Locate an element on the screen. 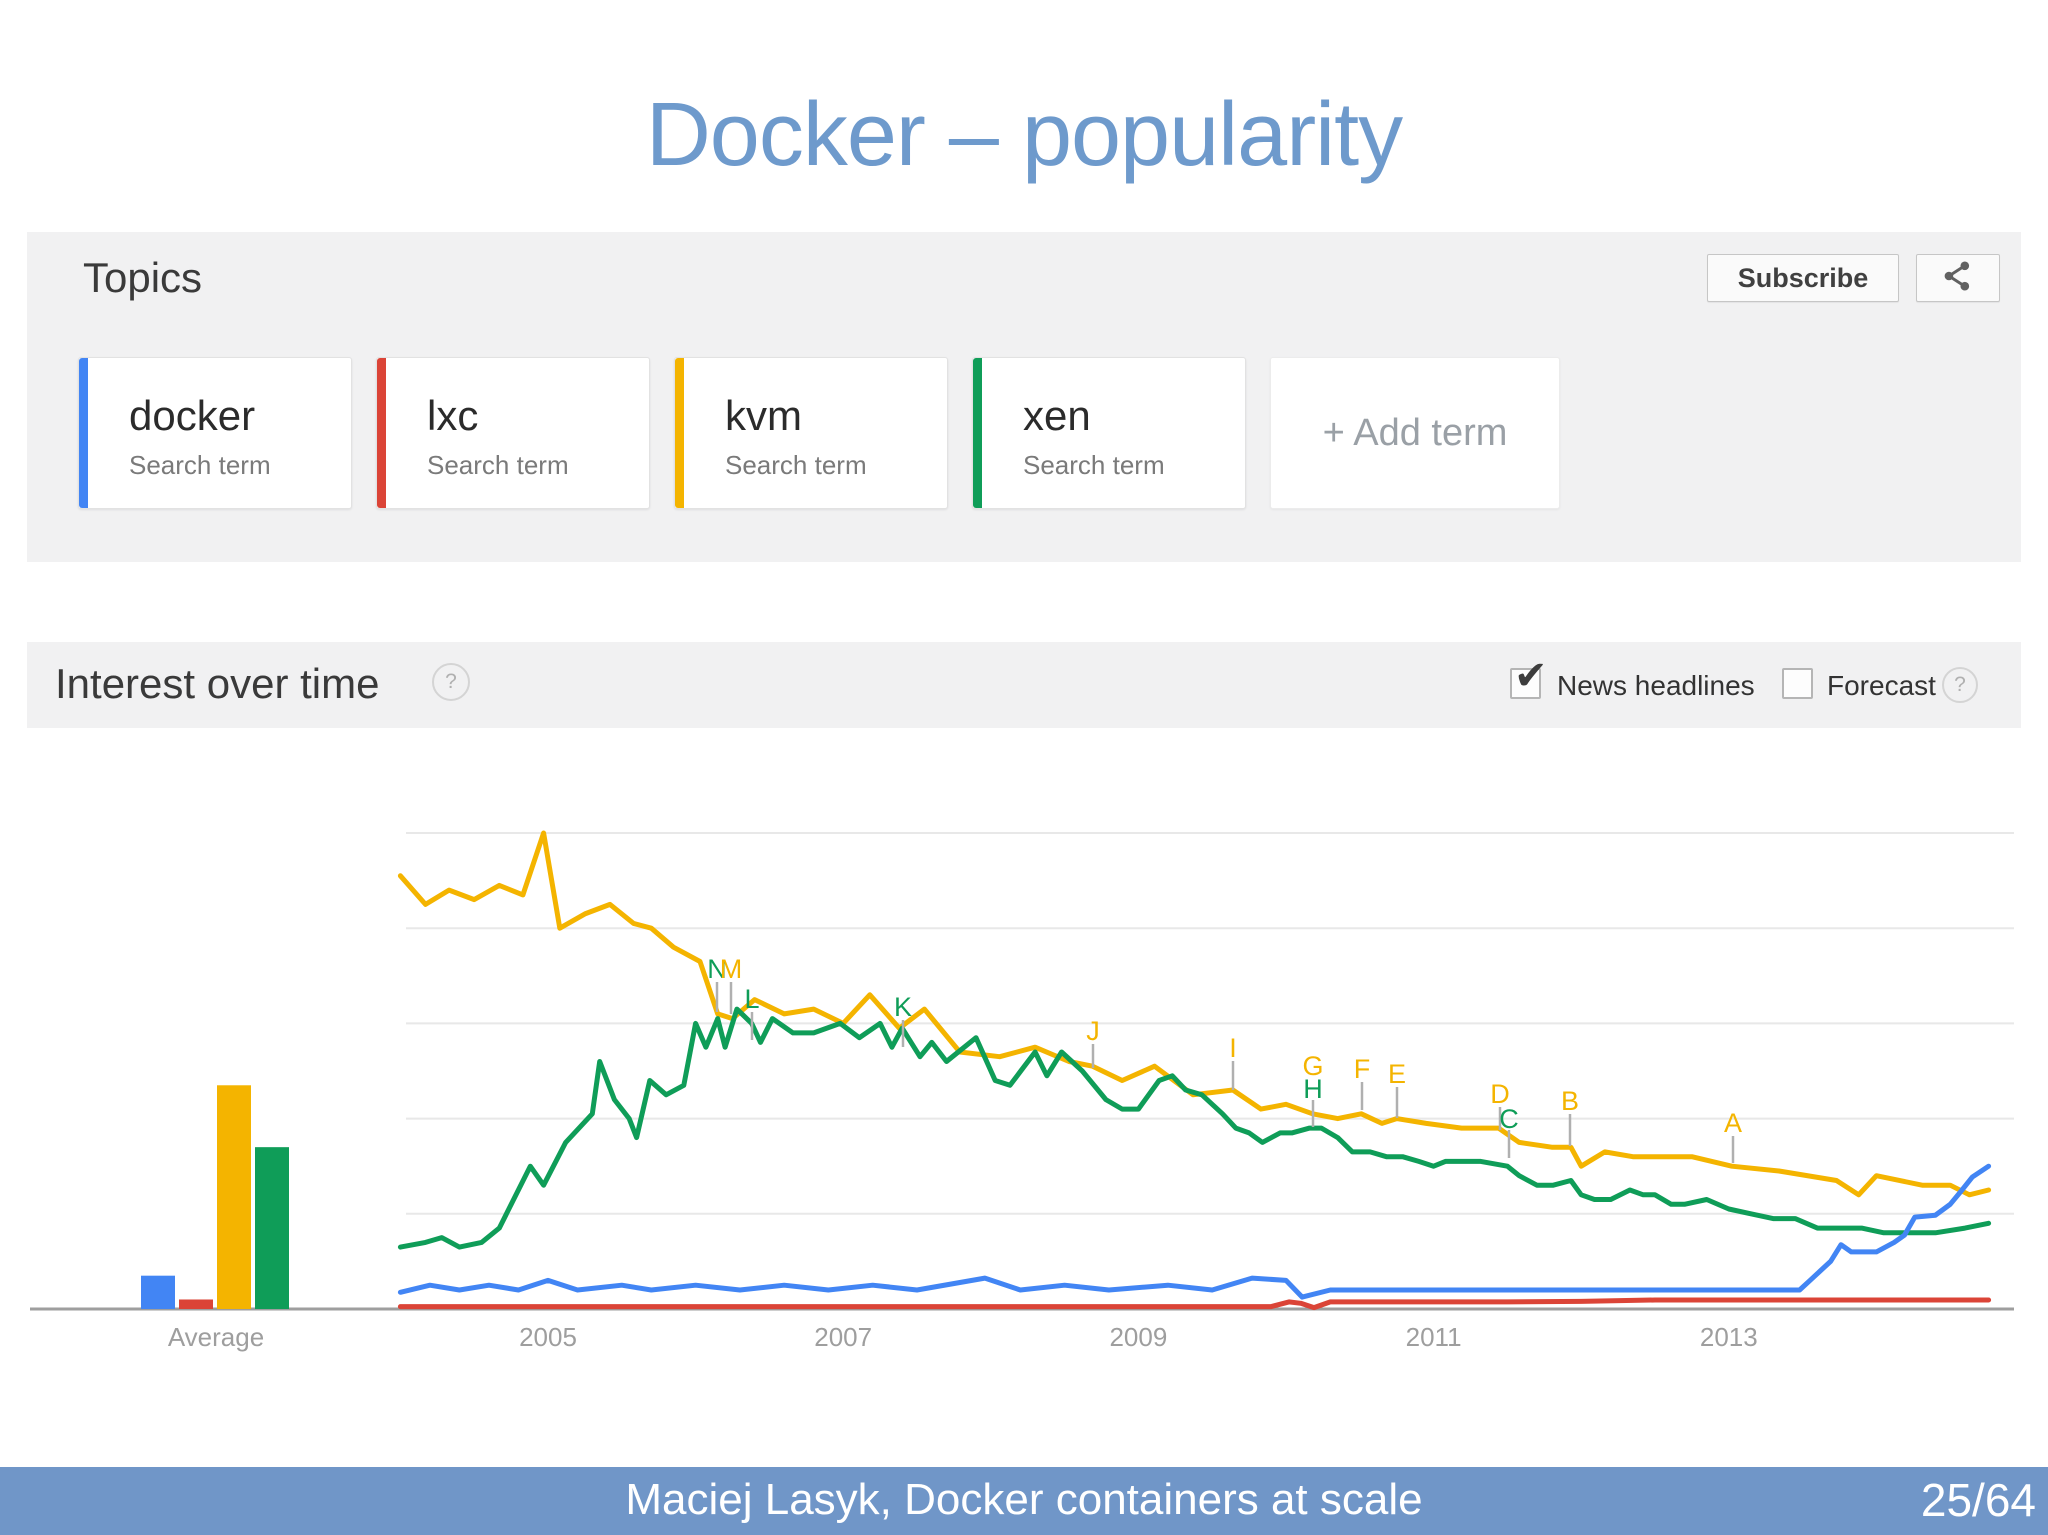  average-bars is located at coordinates (215, 1197).